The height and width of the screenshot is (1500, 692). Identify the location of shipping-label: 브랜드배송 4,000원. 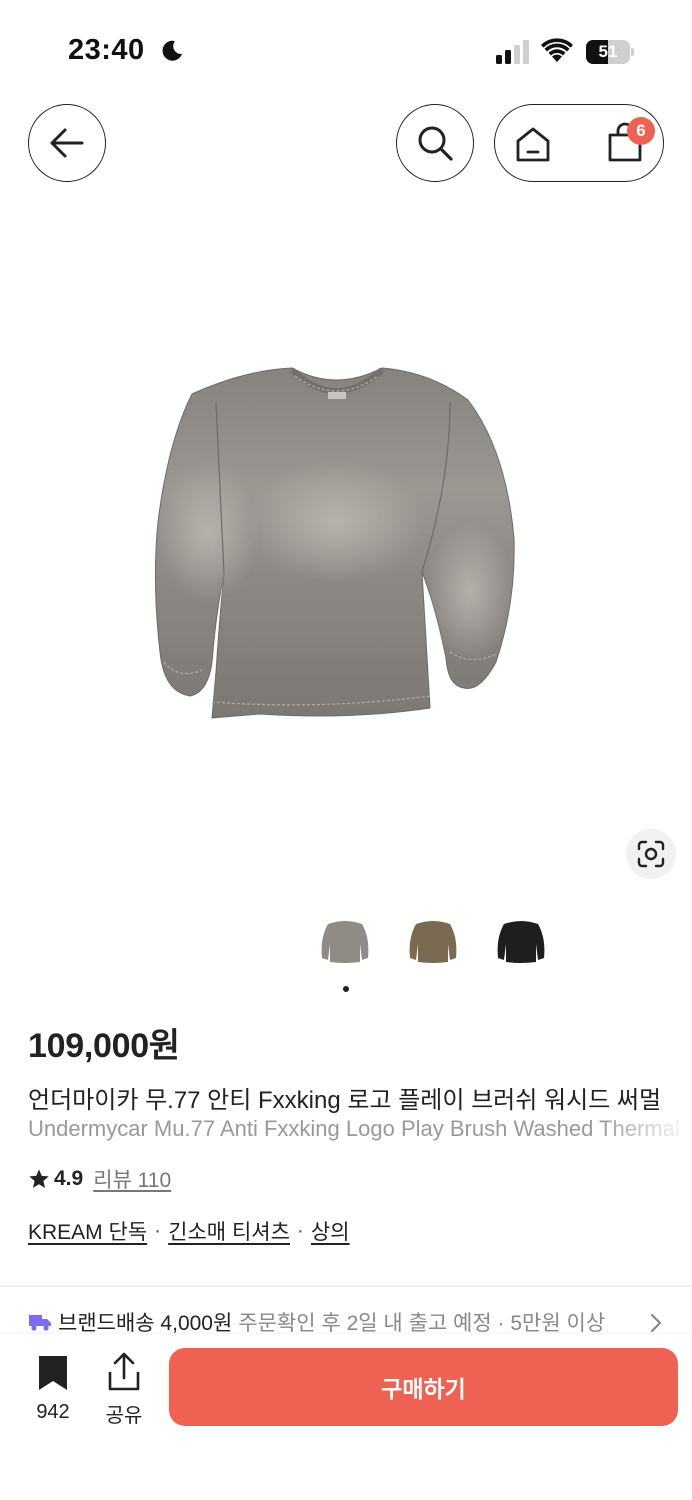
(145, 1323).